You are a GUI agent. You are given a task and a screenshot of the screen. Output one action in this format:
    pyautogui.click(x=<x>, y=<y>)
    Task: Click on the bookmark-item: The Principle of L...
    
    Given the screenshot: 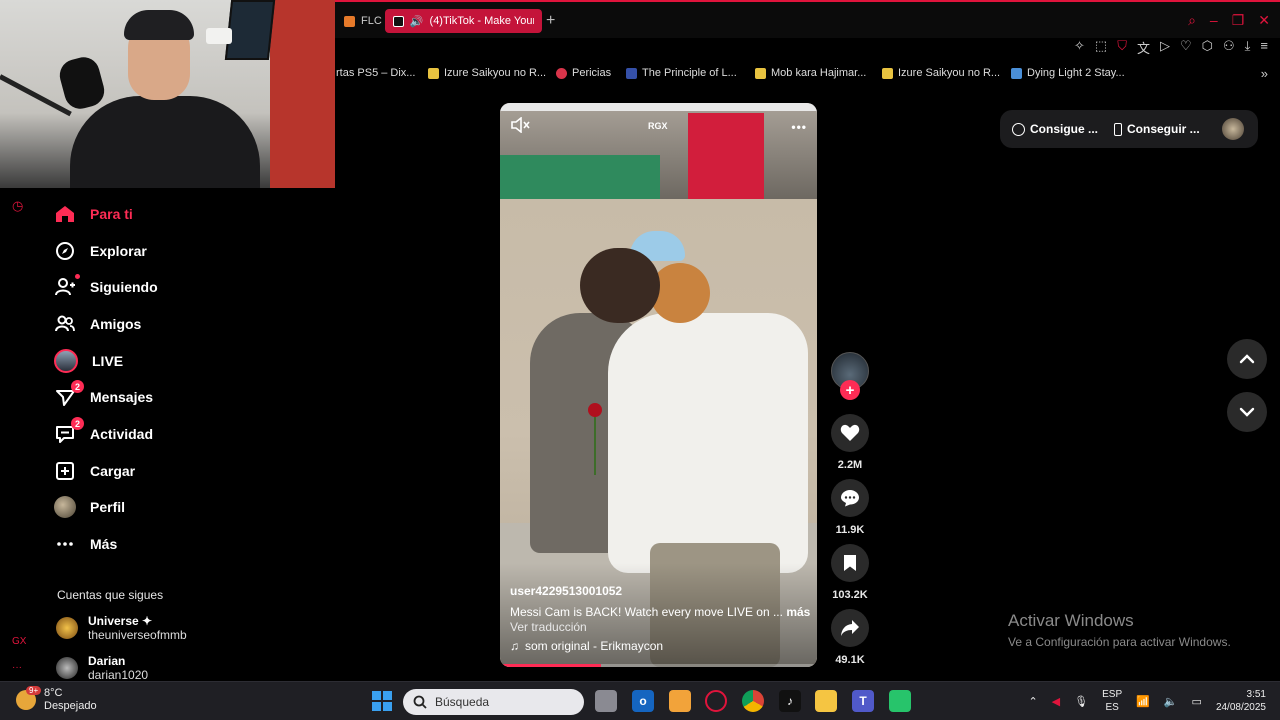 What is the action you would take?
    pyautogui.click(x=681, y=73)
    